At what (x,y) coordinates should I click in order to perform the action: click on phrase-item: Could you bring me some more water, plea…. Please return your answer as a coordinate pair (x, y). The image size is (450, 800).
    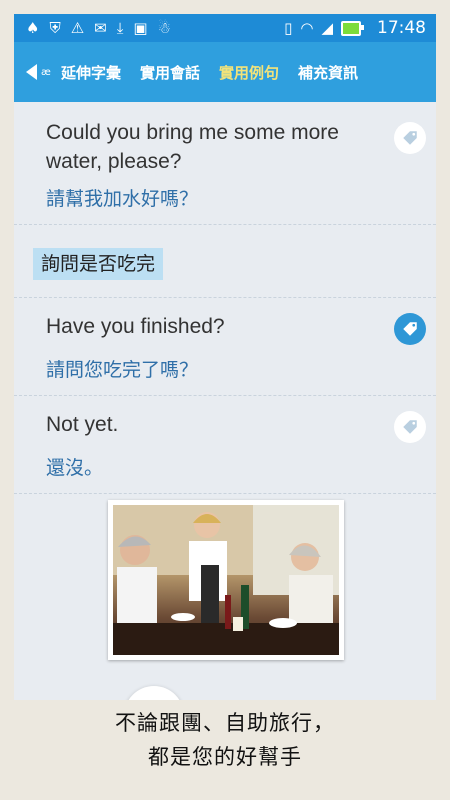
    Looking at the image, I should click on (225, 163).